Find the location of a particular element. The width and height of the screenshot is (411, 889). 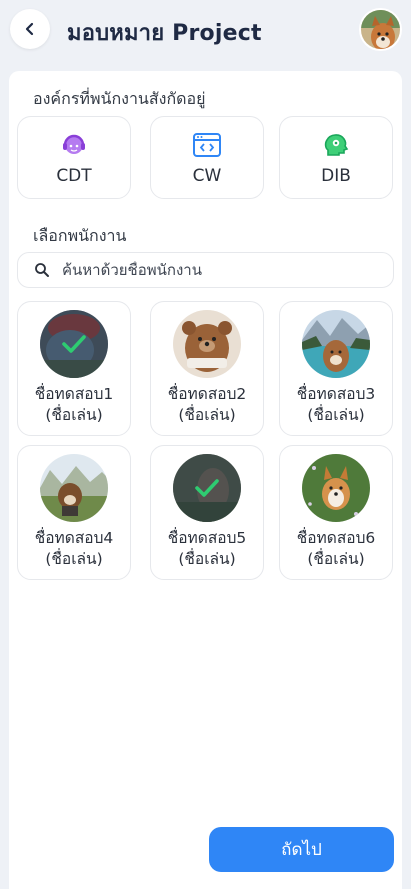

search-icon is located at coordinates (42, 270).